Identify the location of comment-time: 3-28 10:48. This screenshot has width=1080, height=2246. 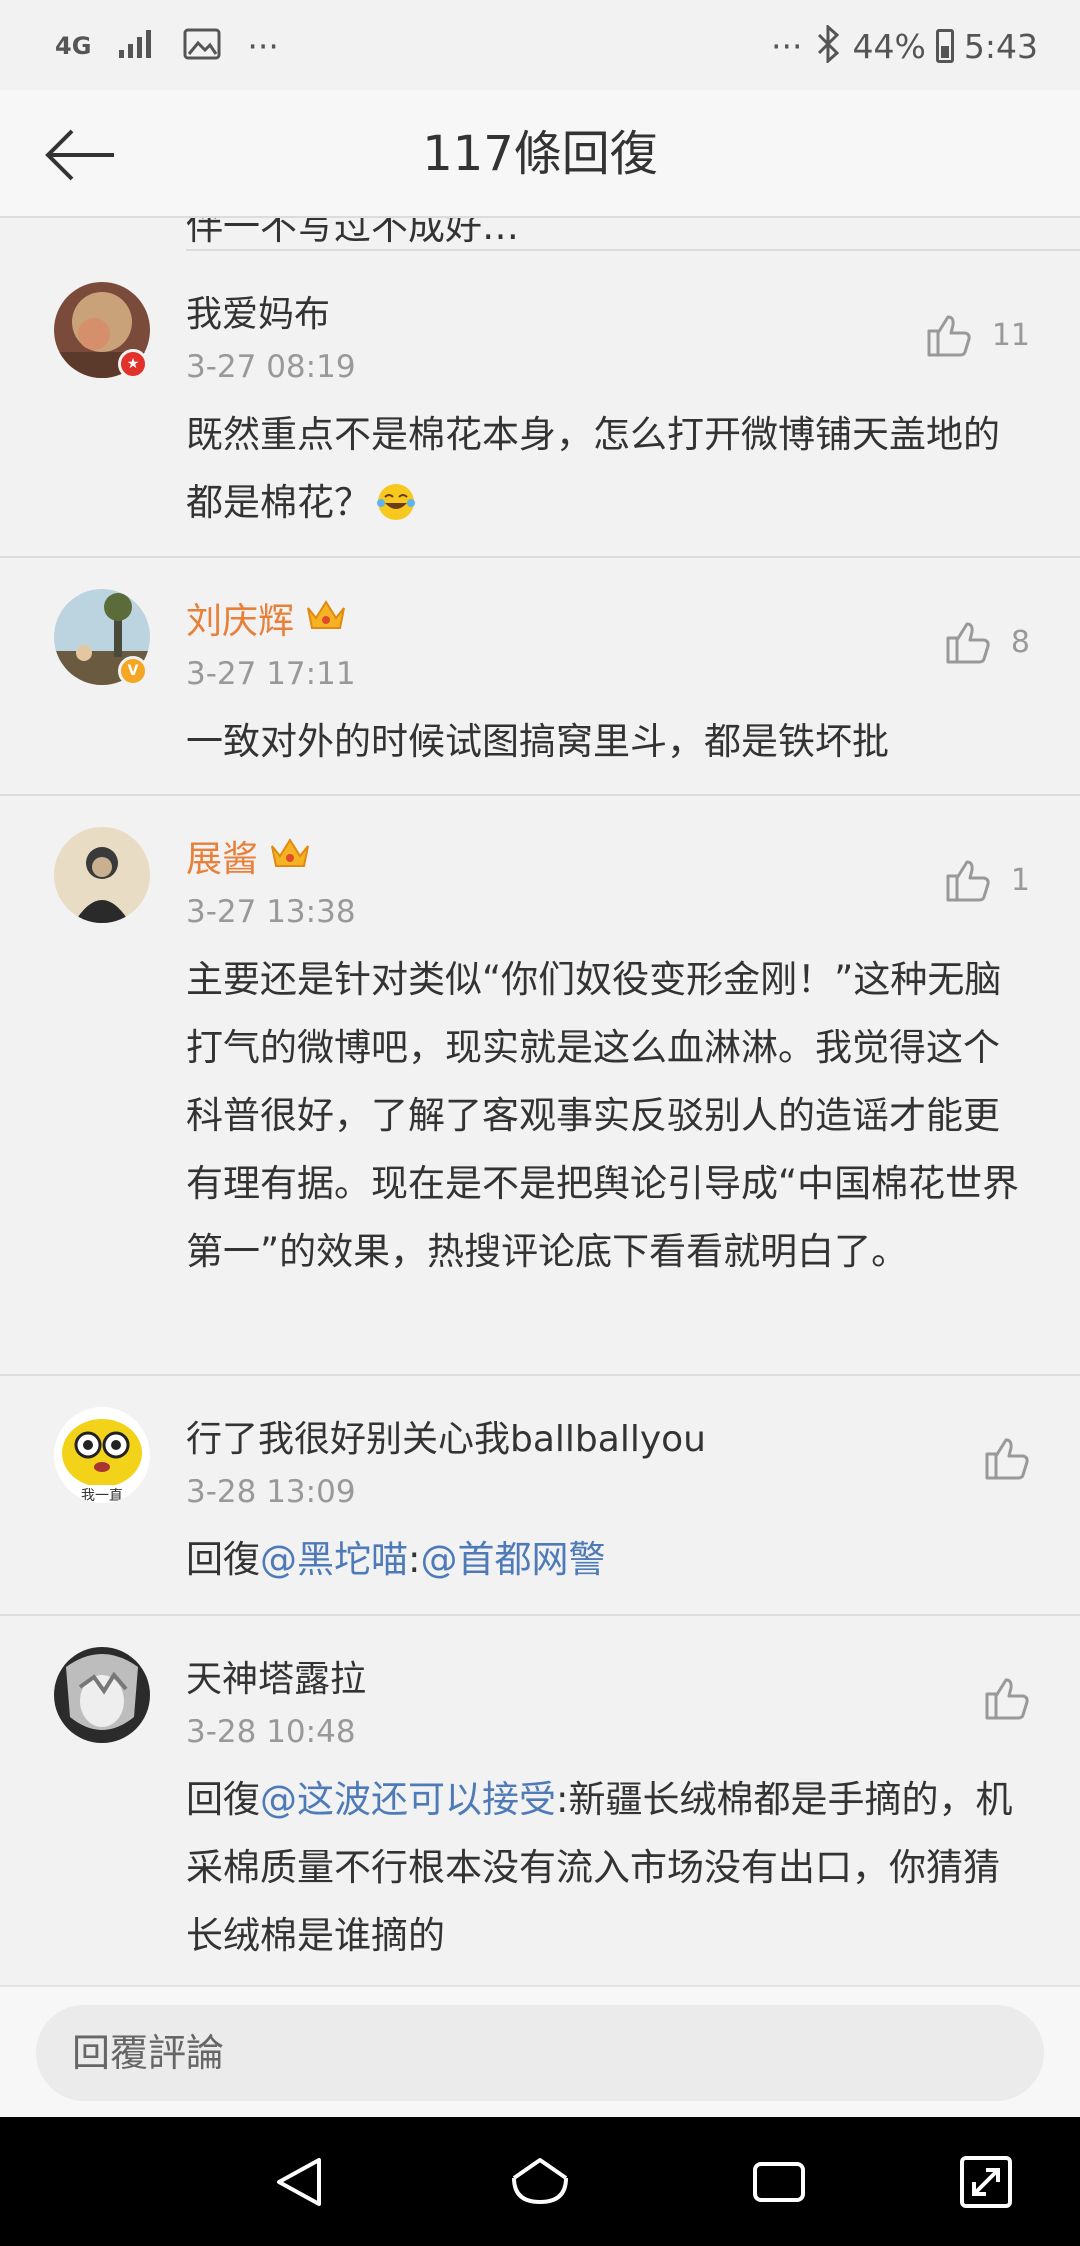
(271, 1732).